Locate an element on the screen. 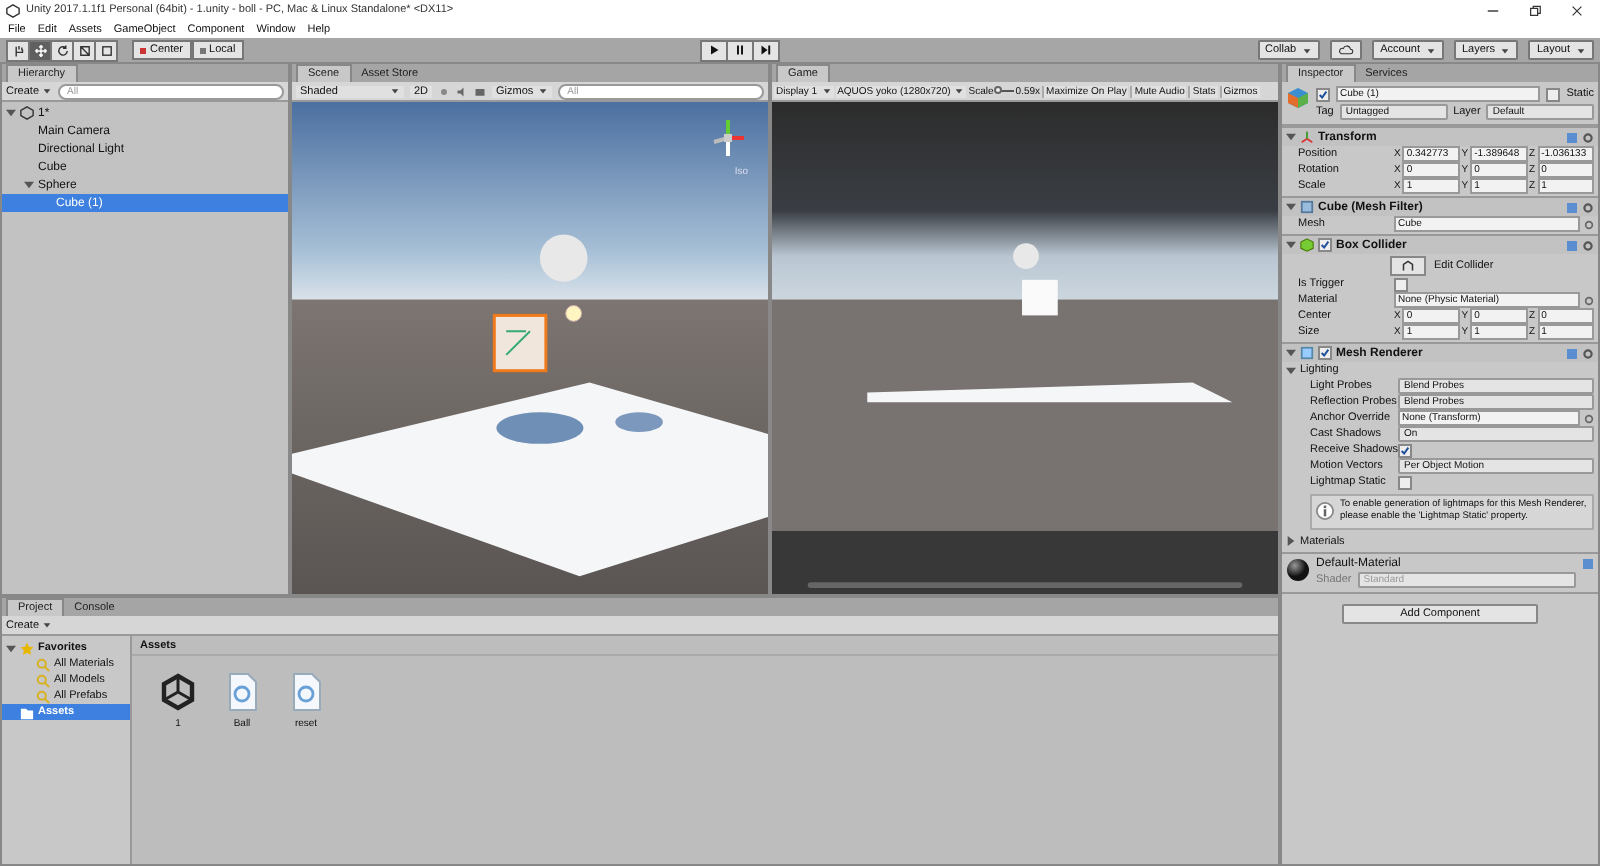 Image resolution: width=1600 pixels, height=866 pixels. static-checkbox is located at coordinates (1553, 94).